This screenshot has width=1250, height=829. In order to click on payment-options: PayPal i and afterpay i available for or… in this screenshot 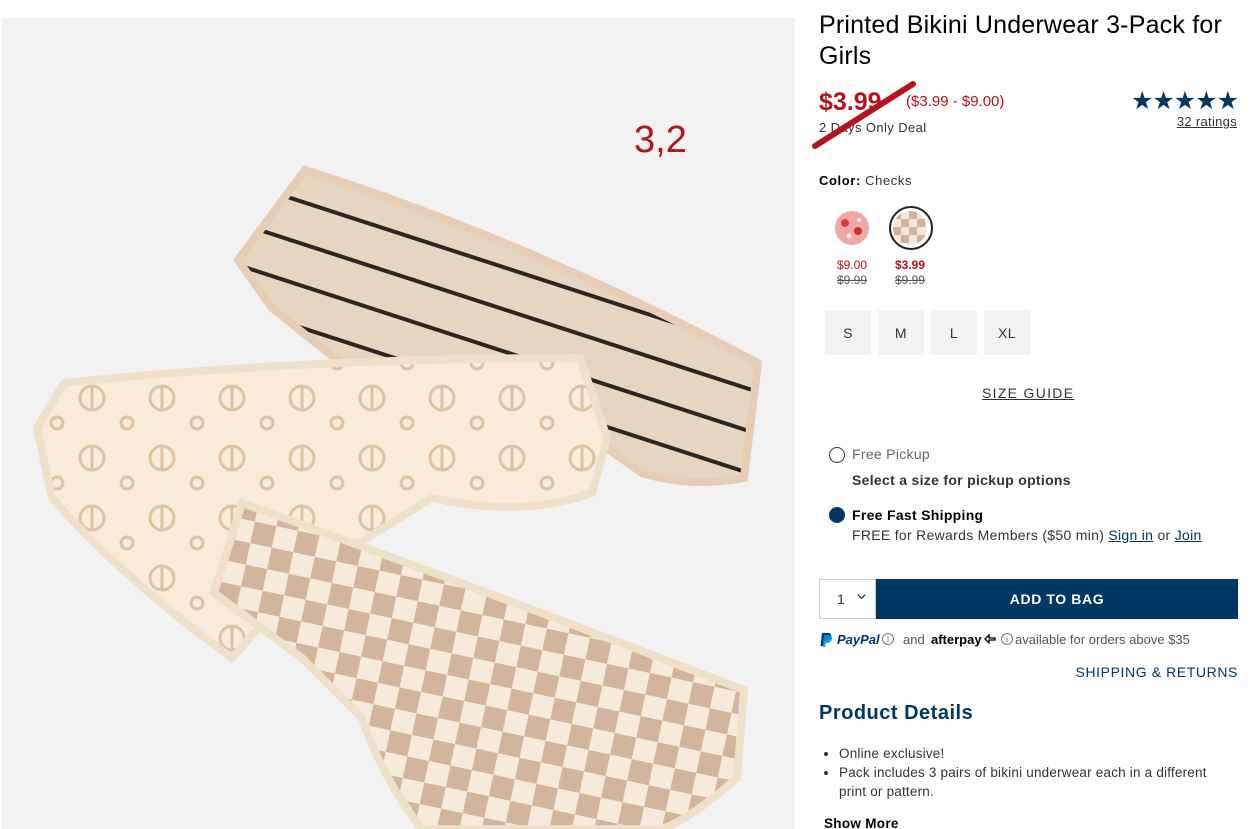, I will do `click(1029, 640)`.